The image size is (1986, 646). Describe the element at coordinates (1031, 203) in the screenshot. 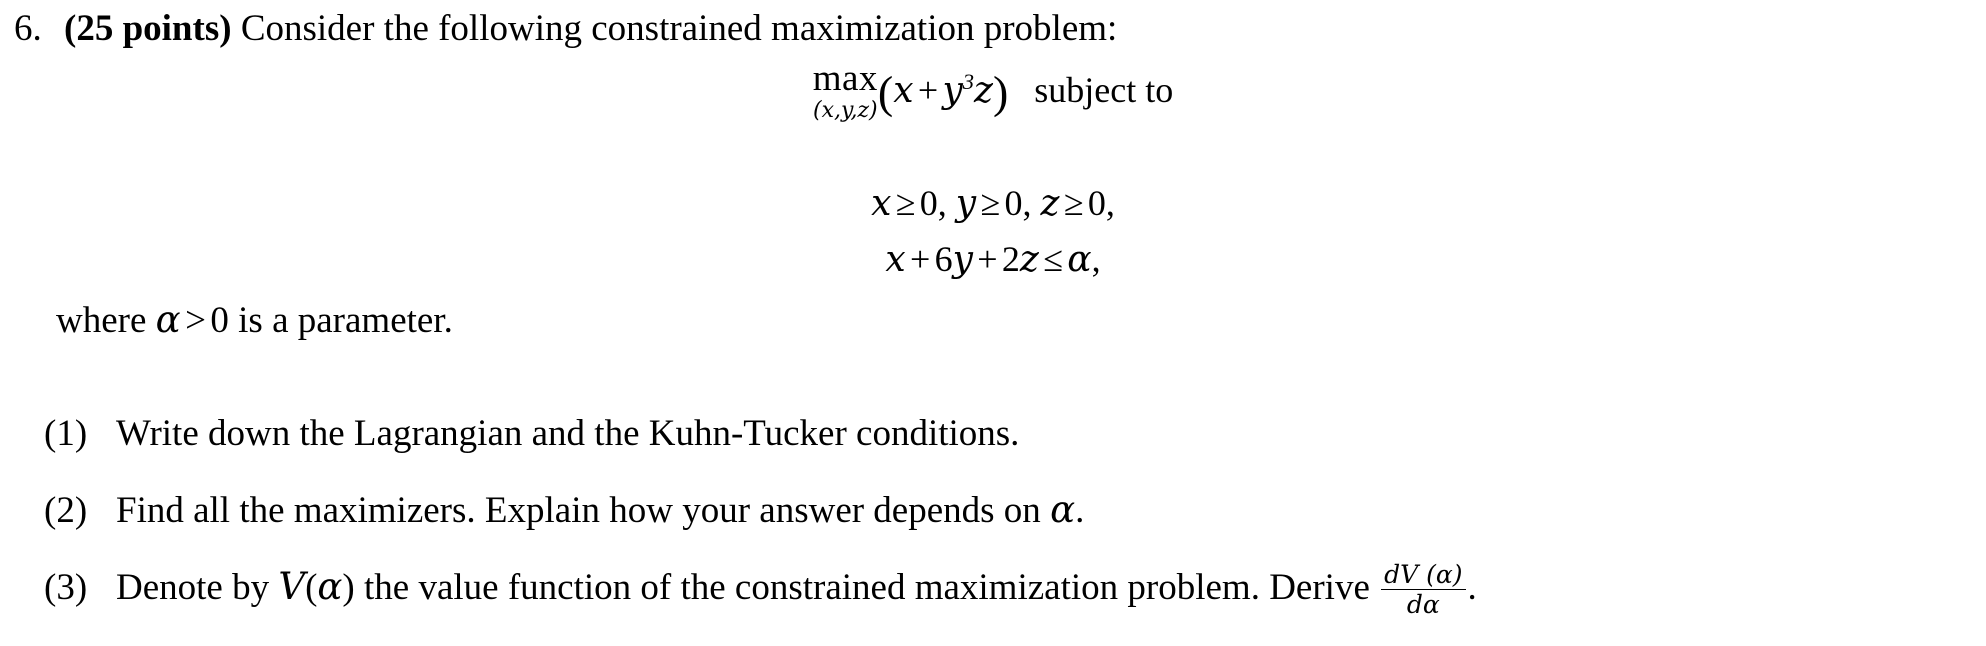

I see `comma-after-y: ,` at that location.